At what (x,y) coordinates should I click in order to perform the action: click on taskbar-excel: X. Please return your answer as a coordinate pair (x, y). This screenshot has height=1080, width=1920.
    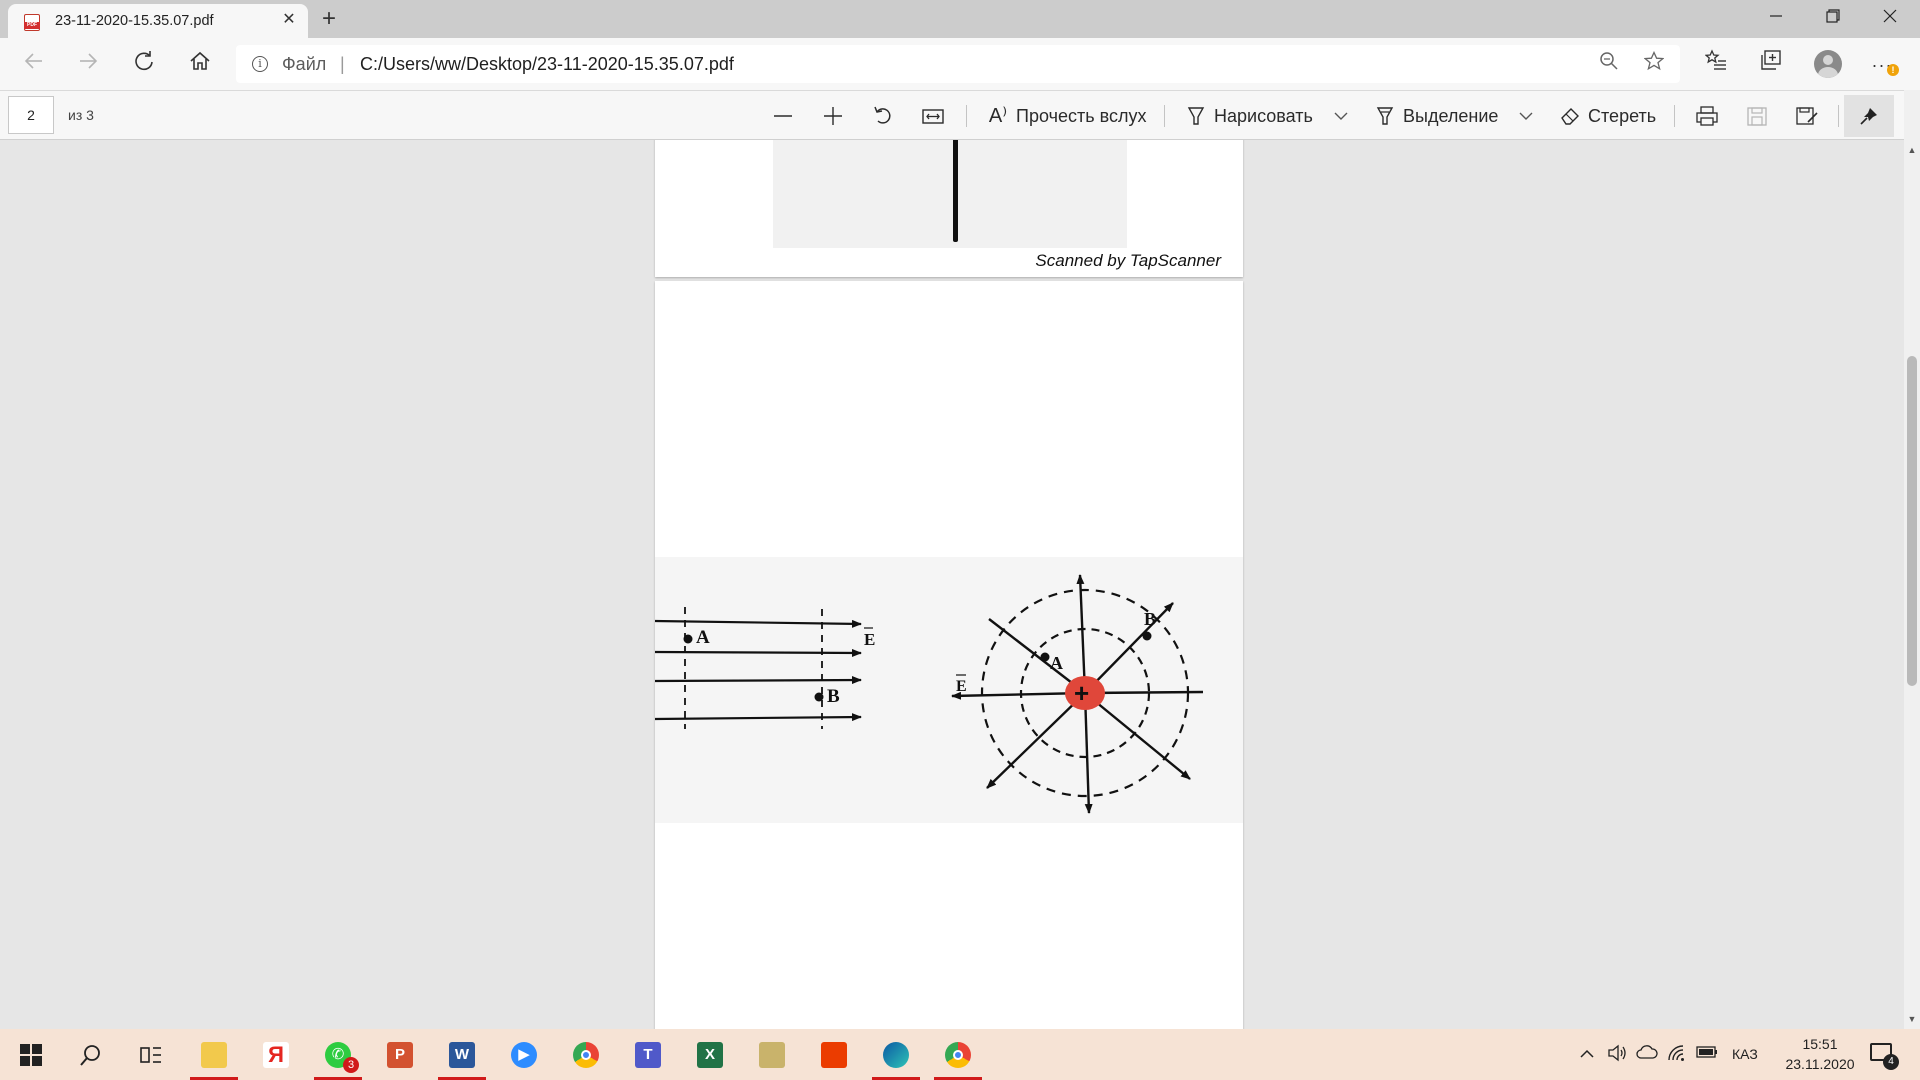
    Looking at the image, I should click on (710, 1054).